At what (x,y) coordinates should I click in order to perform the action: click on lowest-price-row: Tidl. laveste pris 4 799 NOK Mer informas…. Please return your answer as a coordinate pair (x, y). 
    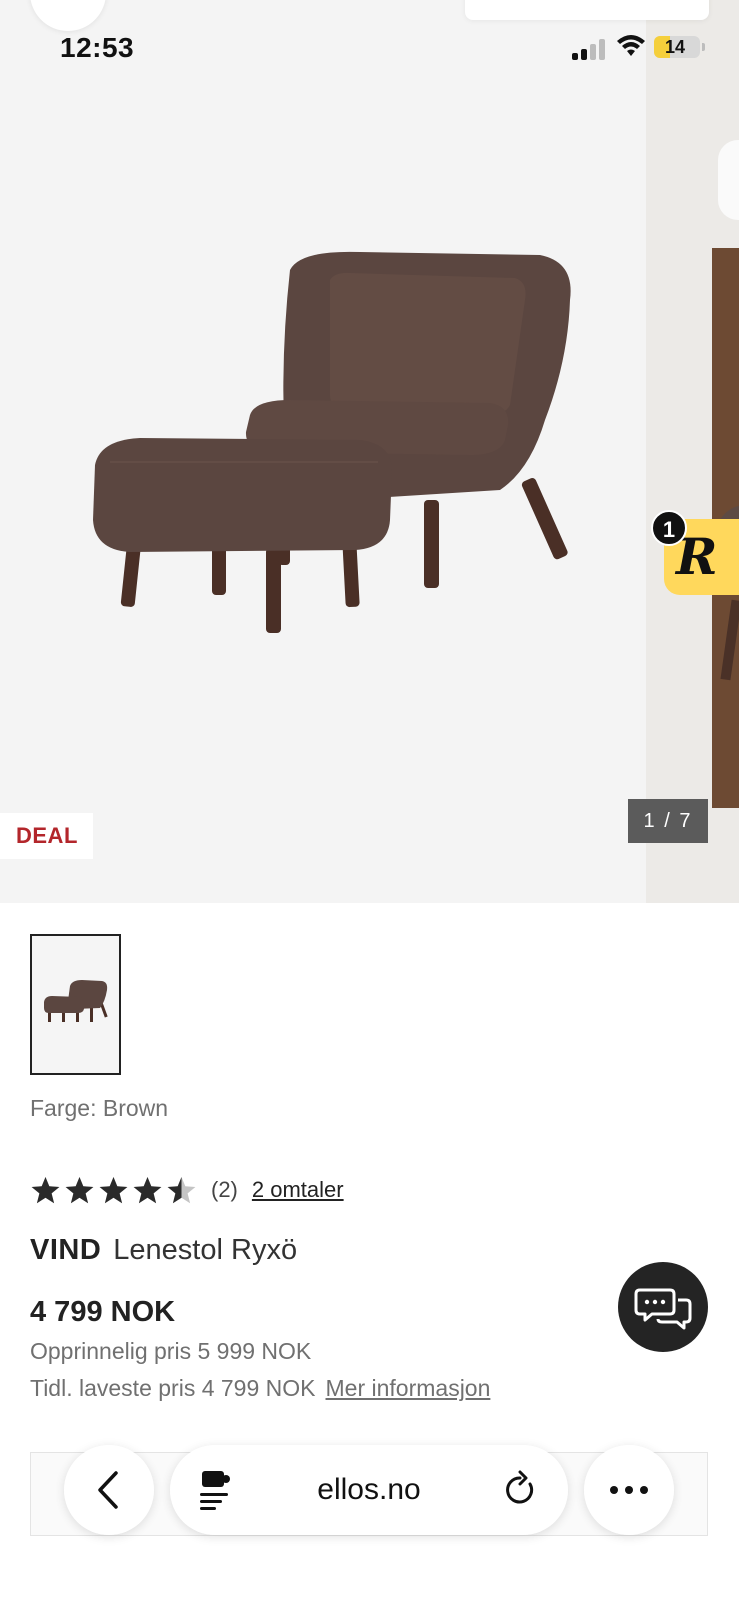
    Looking at the image, I should click on (260, 1388).